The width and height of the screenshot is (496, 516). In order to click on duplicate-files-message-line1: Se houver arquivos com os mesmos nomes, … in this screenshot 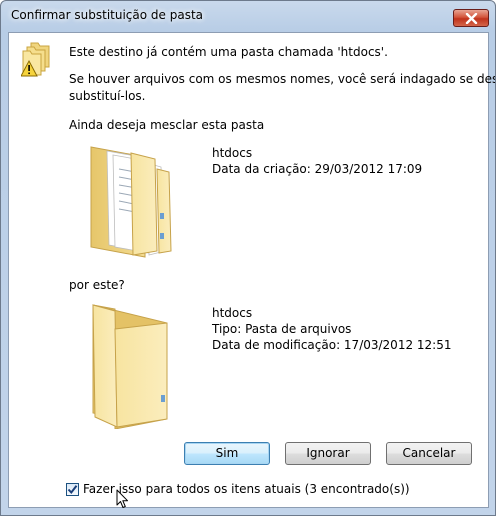, I will do `click(282, 79)`.